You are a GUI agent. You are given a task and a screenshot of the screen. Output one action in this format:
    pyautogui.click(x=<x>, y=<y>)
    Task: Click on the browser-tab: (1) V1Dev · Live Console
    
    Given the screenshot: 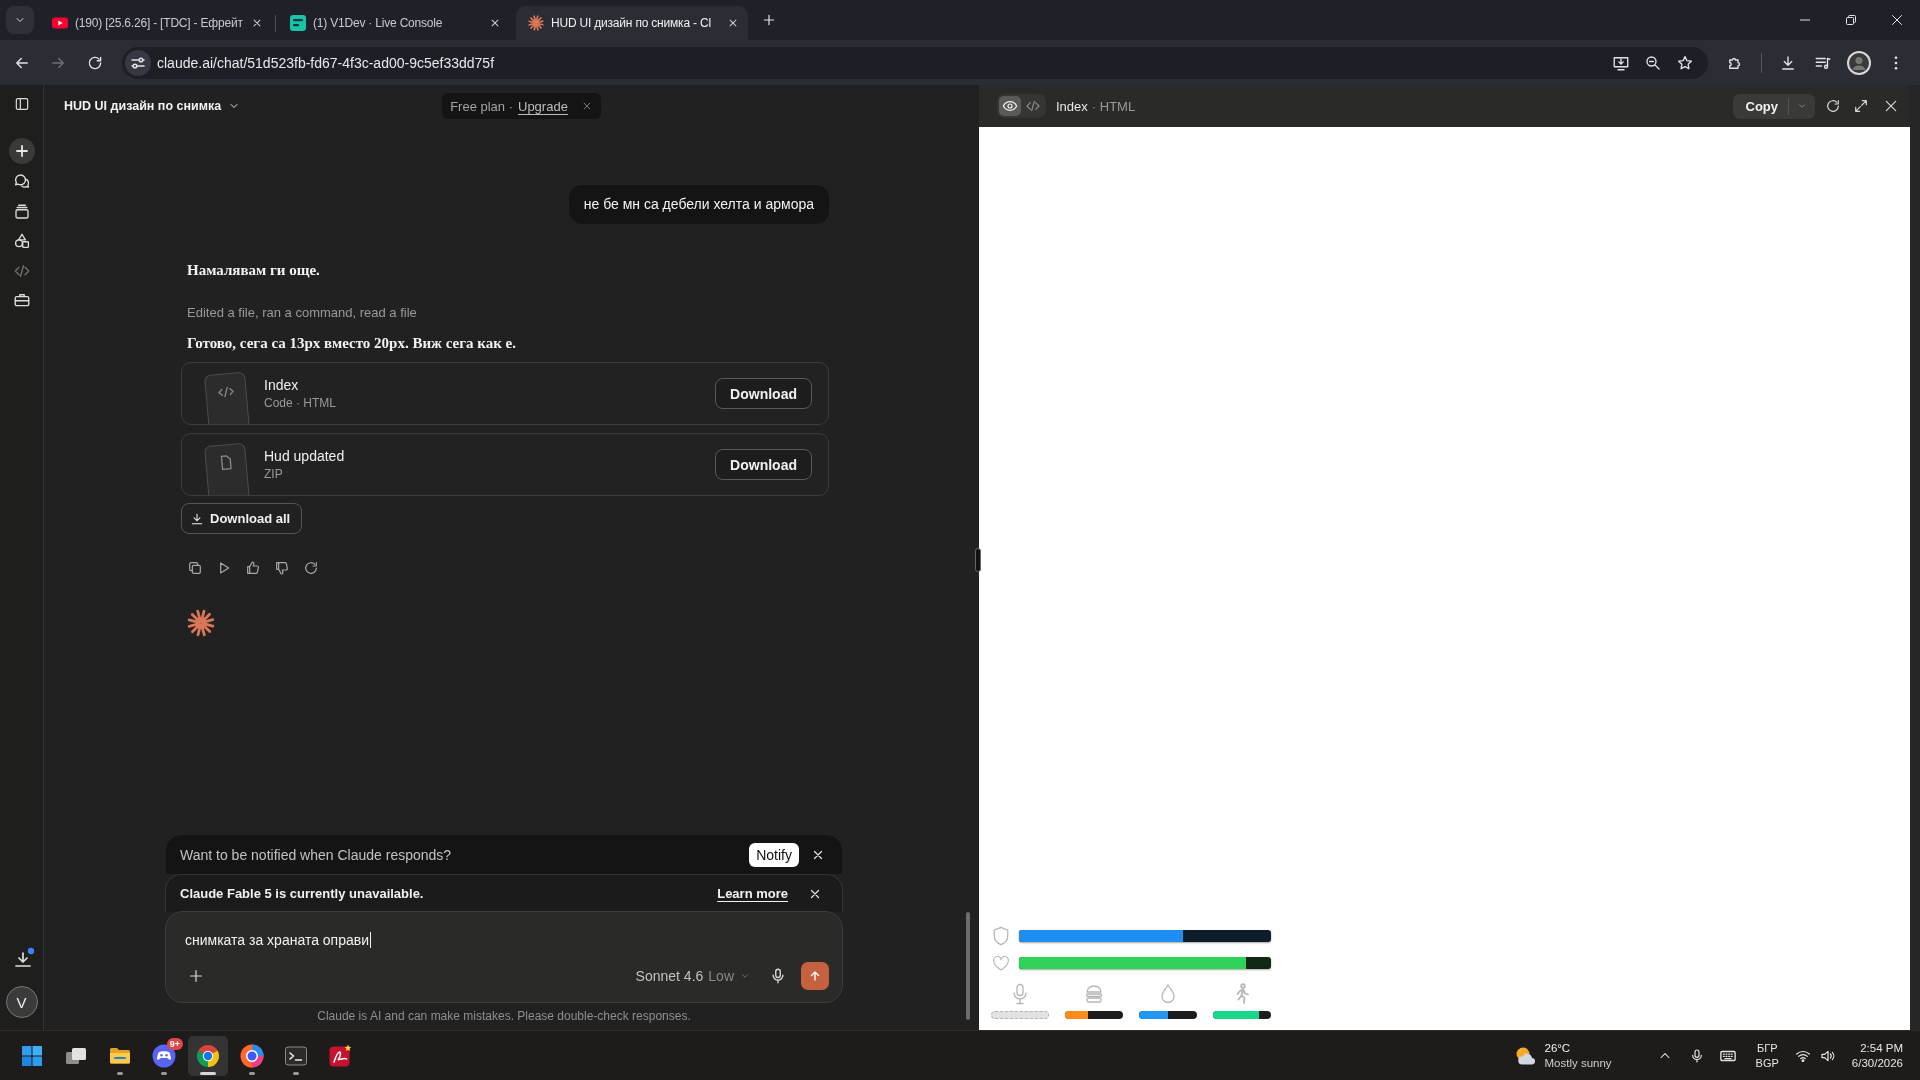 What is the action you would take?
    pyautogui.click(x=394, y=23)
    